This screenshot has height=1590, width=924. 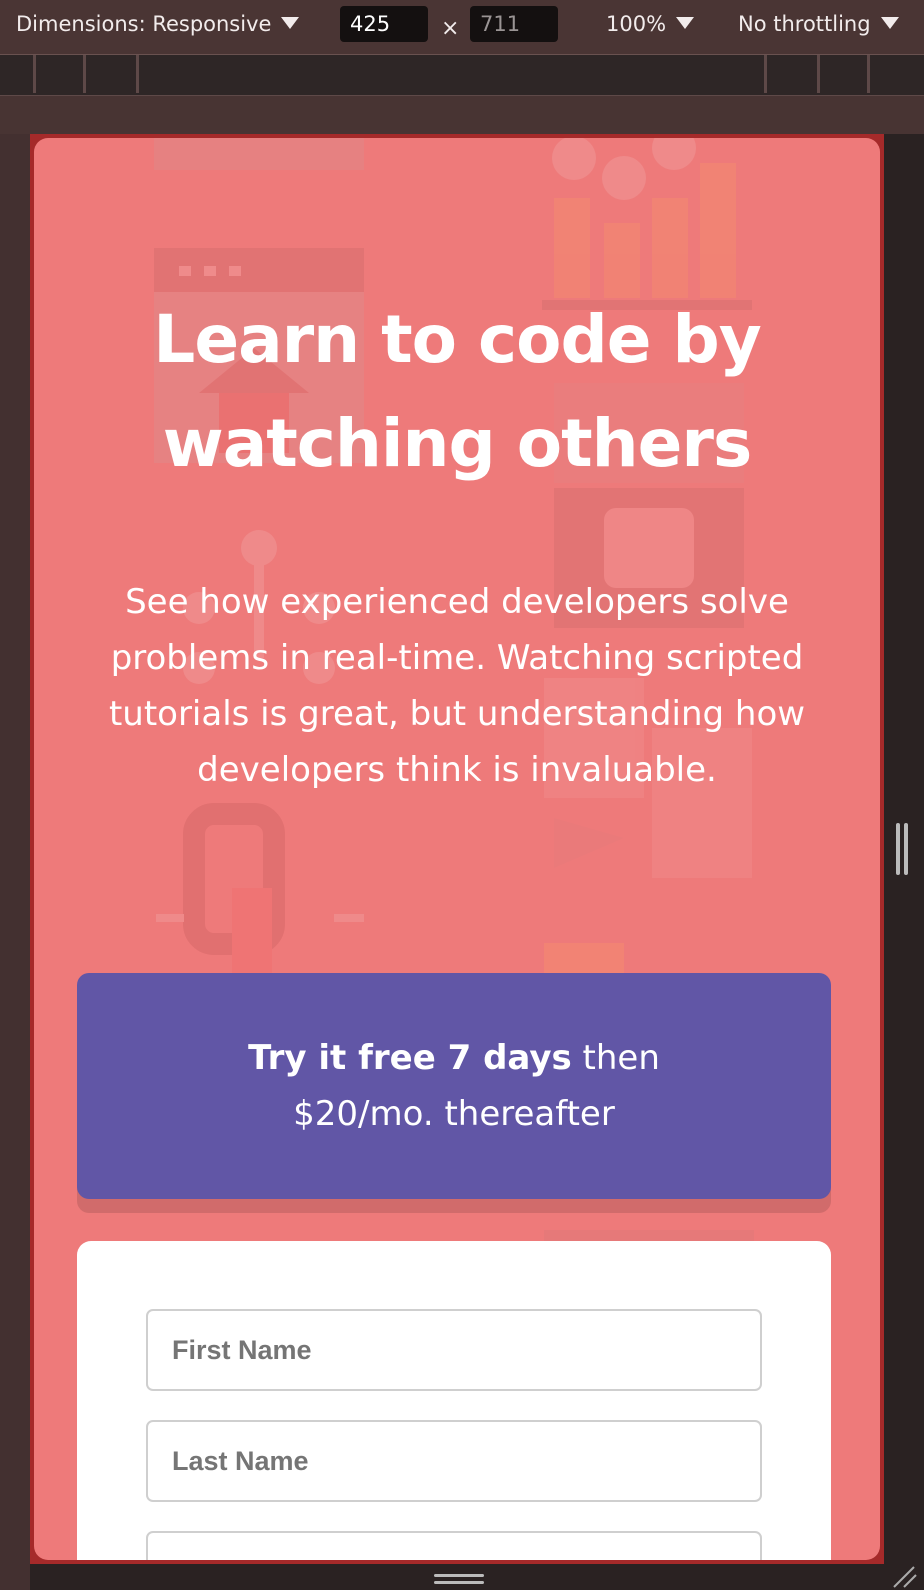 What do you see at coordinates (144, 24) in the screenshot?
I see `dimensions-label: Dimensions: Responsive` at bounding box center [144, 24].